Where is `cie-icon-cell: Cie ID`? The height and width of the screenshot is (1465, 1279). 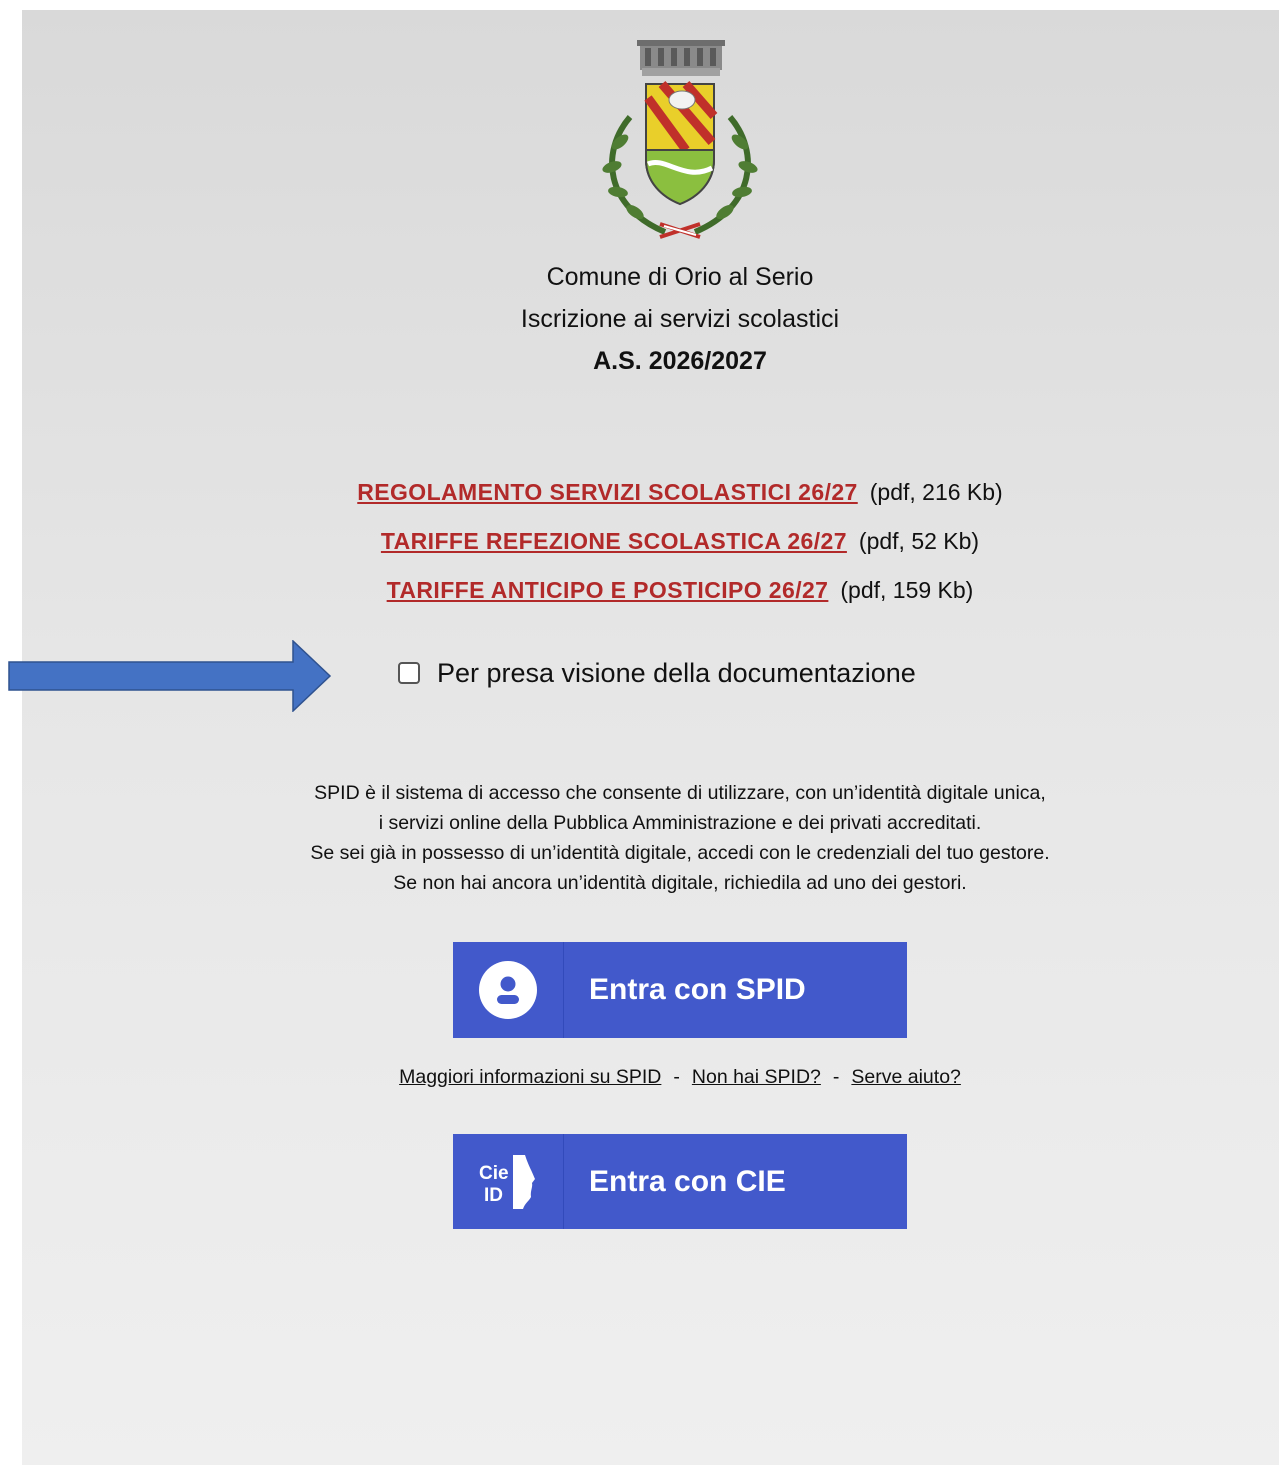 cie-icon-cell: Cie ID is located at coordinates (508, 1181).